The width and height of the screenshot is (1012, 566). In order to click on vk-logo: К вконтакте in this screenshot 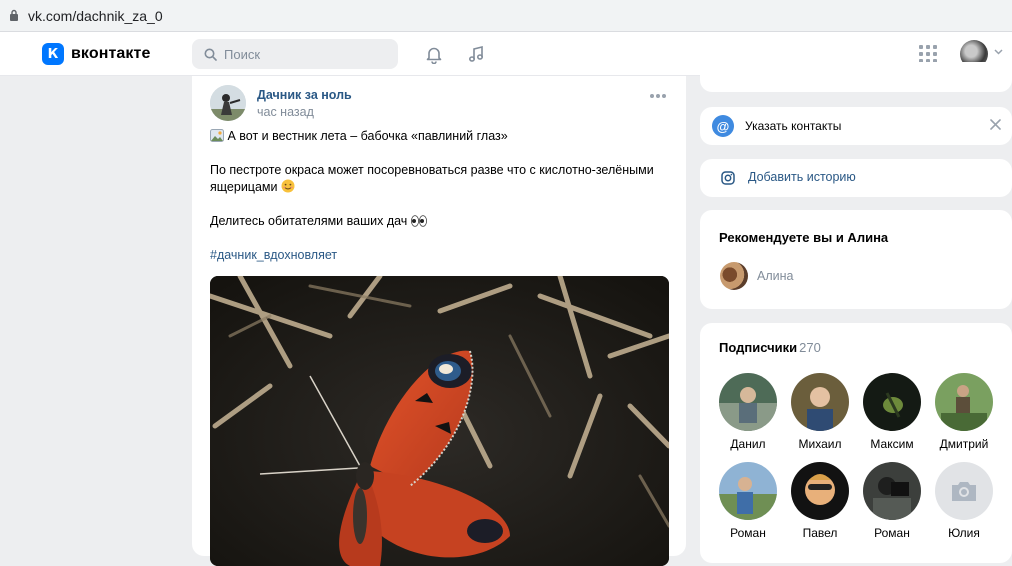, I will do `click(96, 54)`.